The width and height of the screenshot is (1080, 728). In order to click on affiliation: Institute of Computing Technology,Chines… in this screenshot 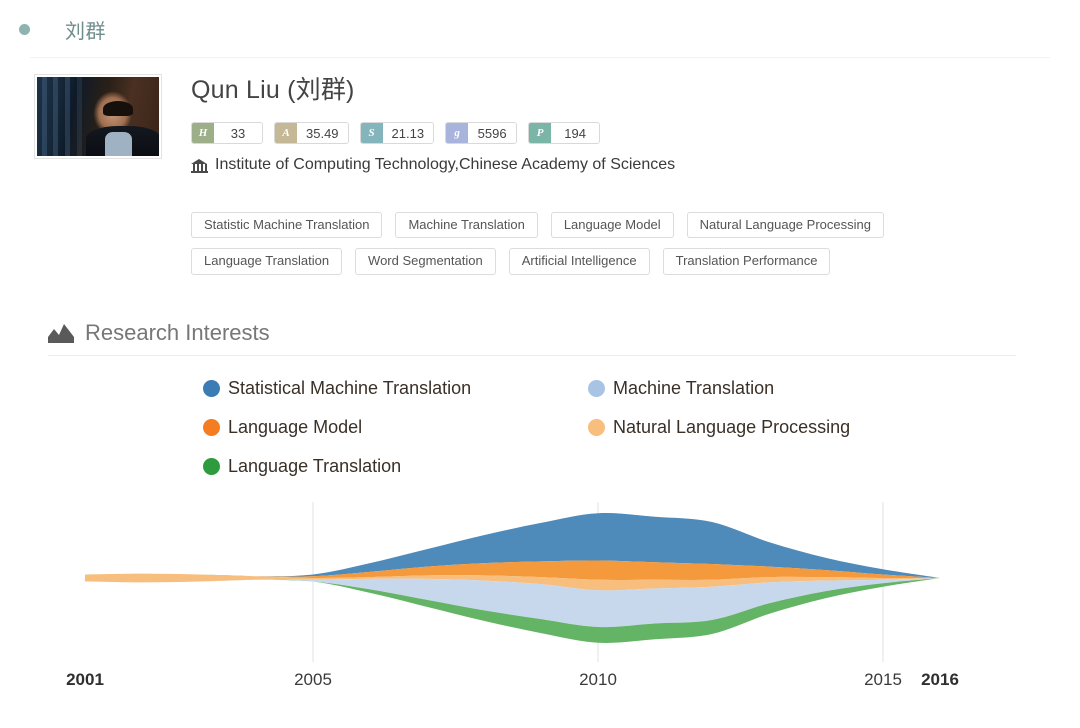, I will do `click(433, 165)`.